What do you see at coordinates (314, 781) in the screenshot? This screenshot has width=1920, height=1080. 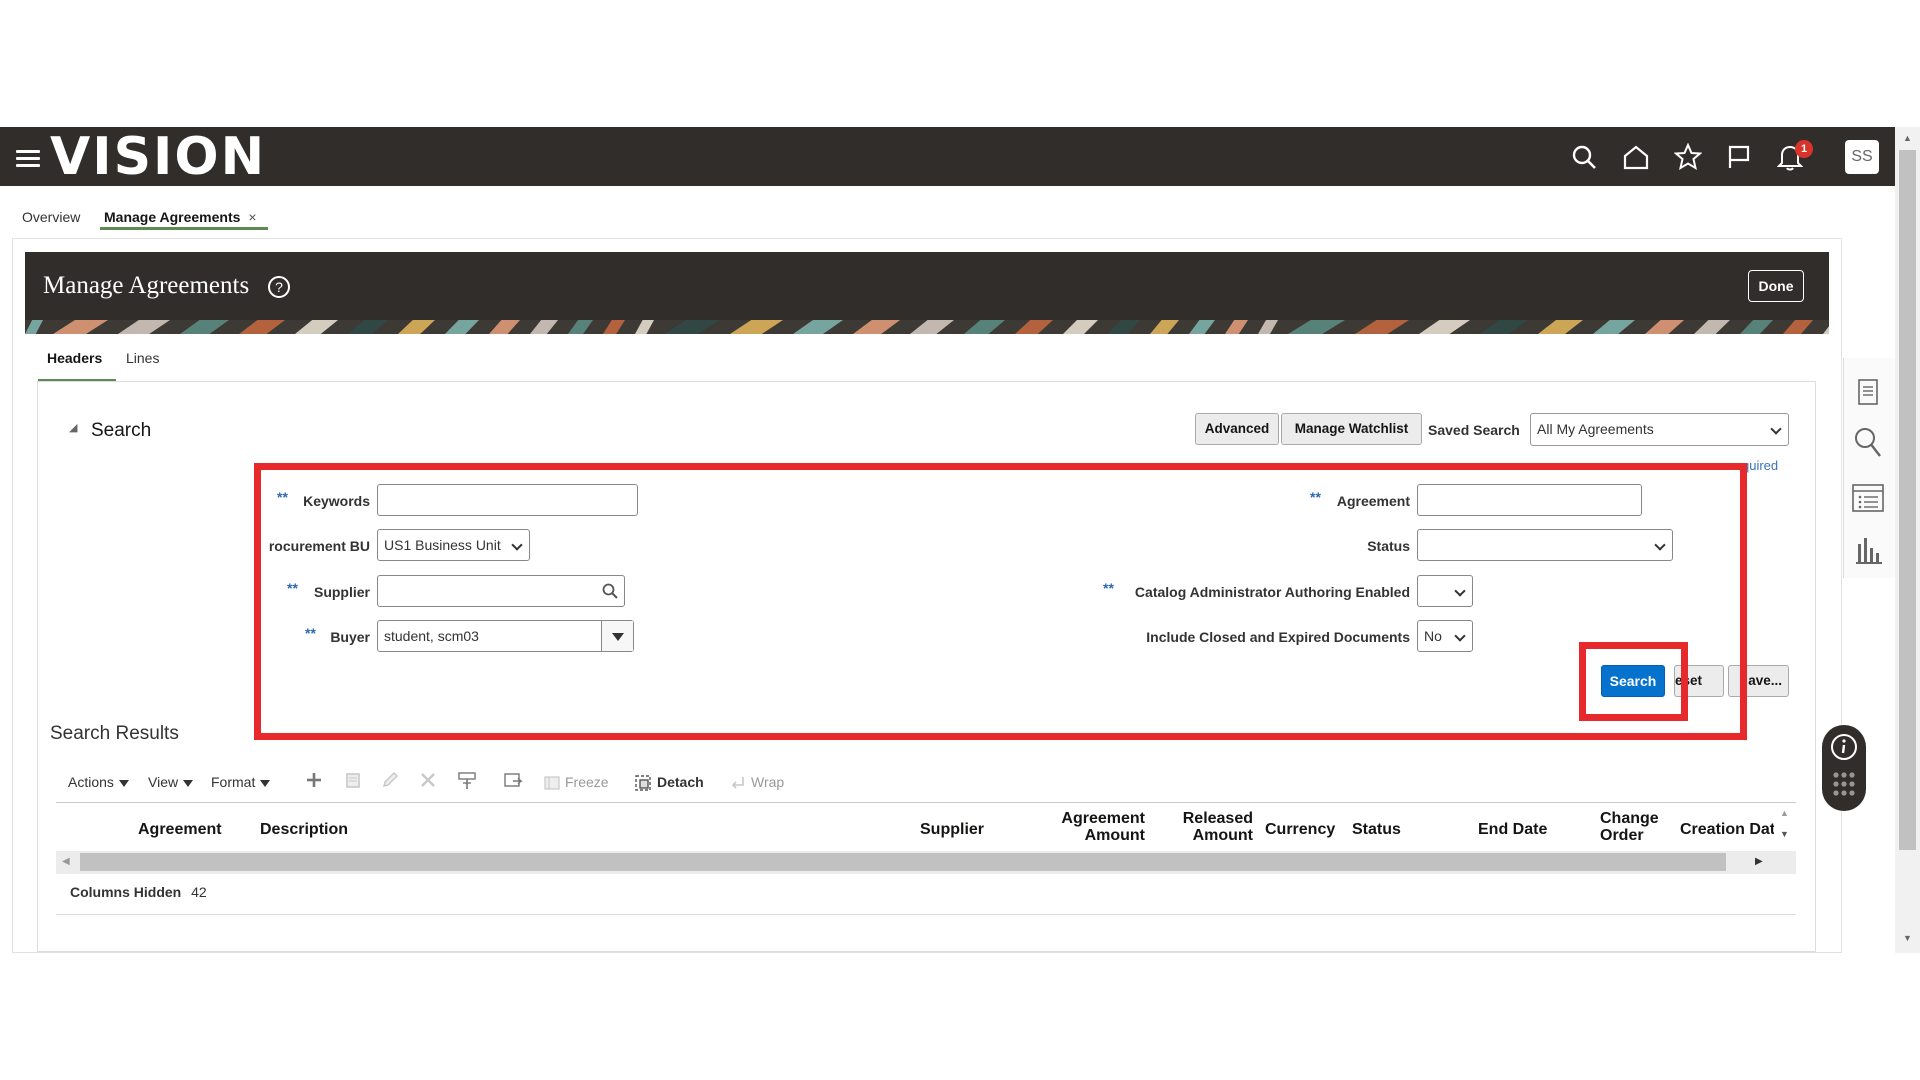 I see `add-icon` at bounding box center [314, 781].